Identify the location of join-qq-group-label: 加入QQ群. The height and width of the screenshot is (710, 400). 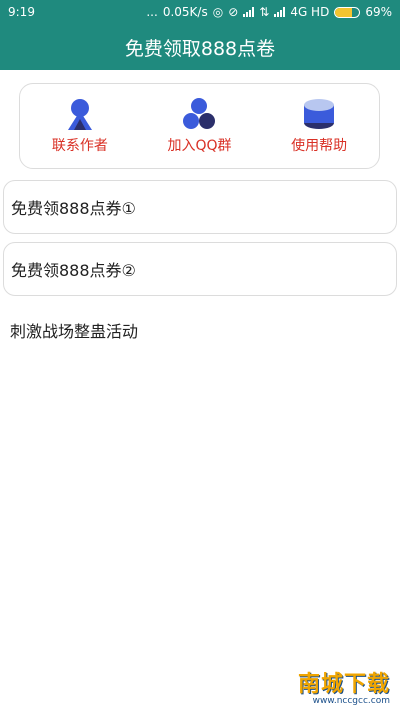
(199, 146).